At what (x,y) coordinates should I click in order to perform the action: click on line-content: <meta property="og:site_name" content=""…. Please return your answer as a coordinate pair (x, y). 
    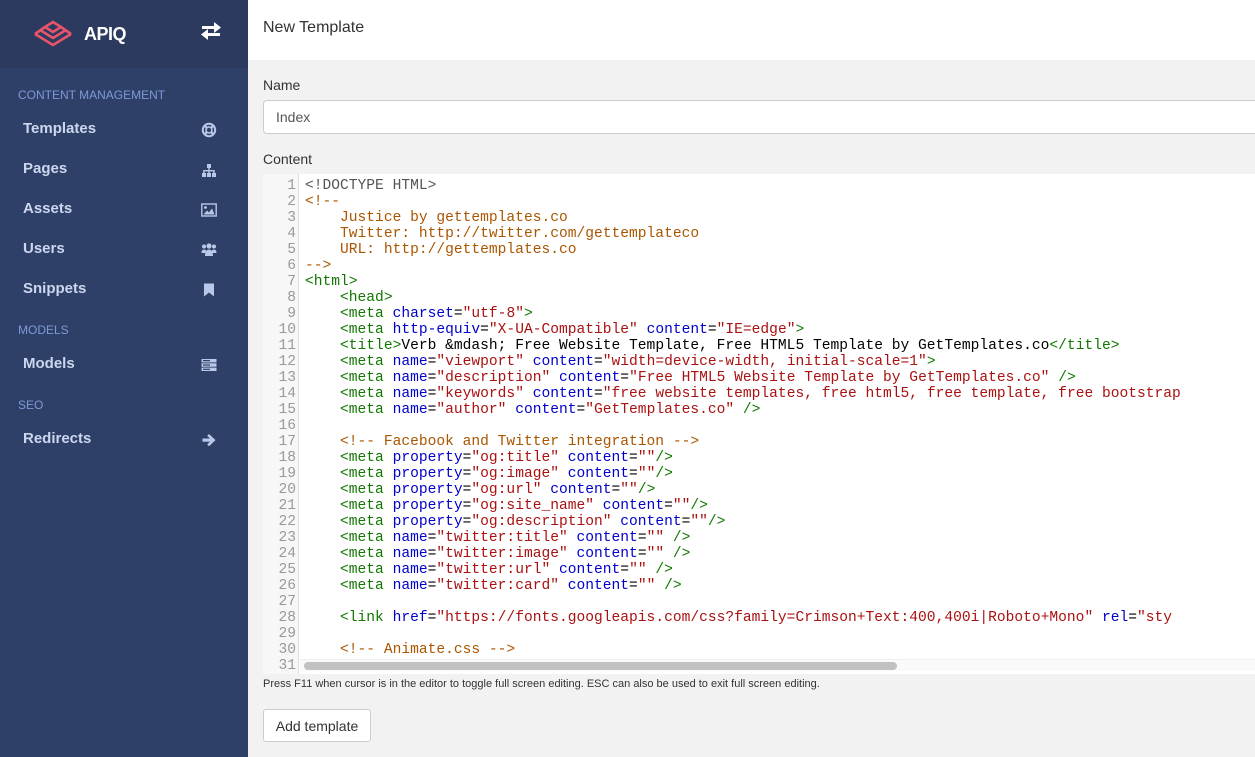
    Looking at the image, I should click on (506, 506).